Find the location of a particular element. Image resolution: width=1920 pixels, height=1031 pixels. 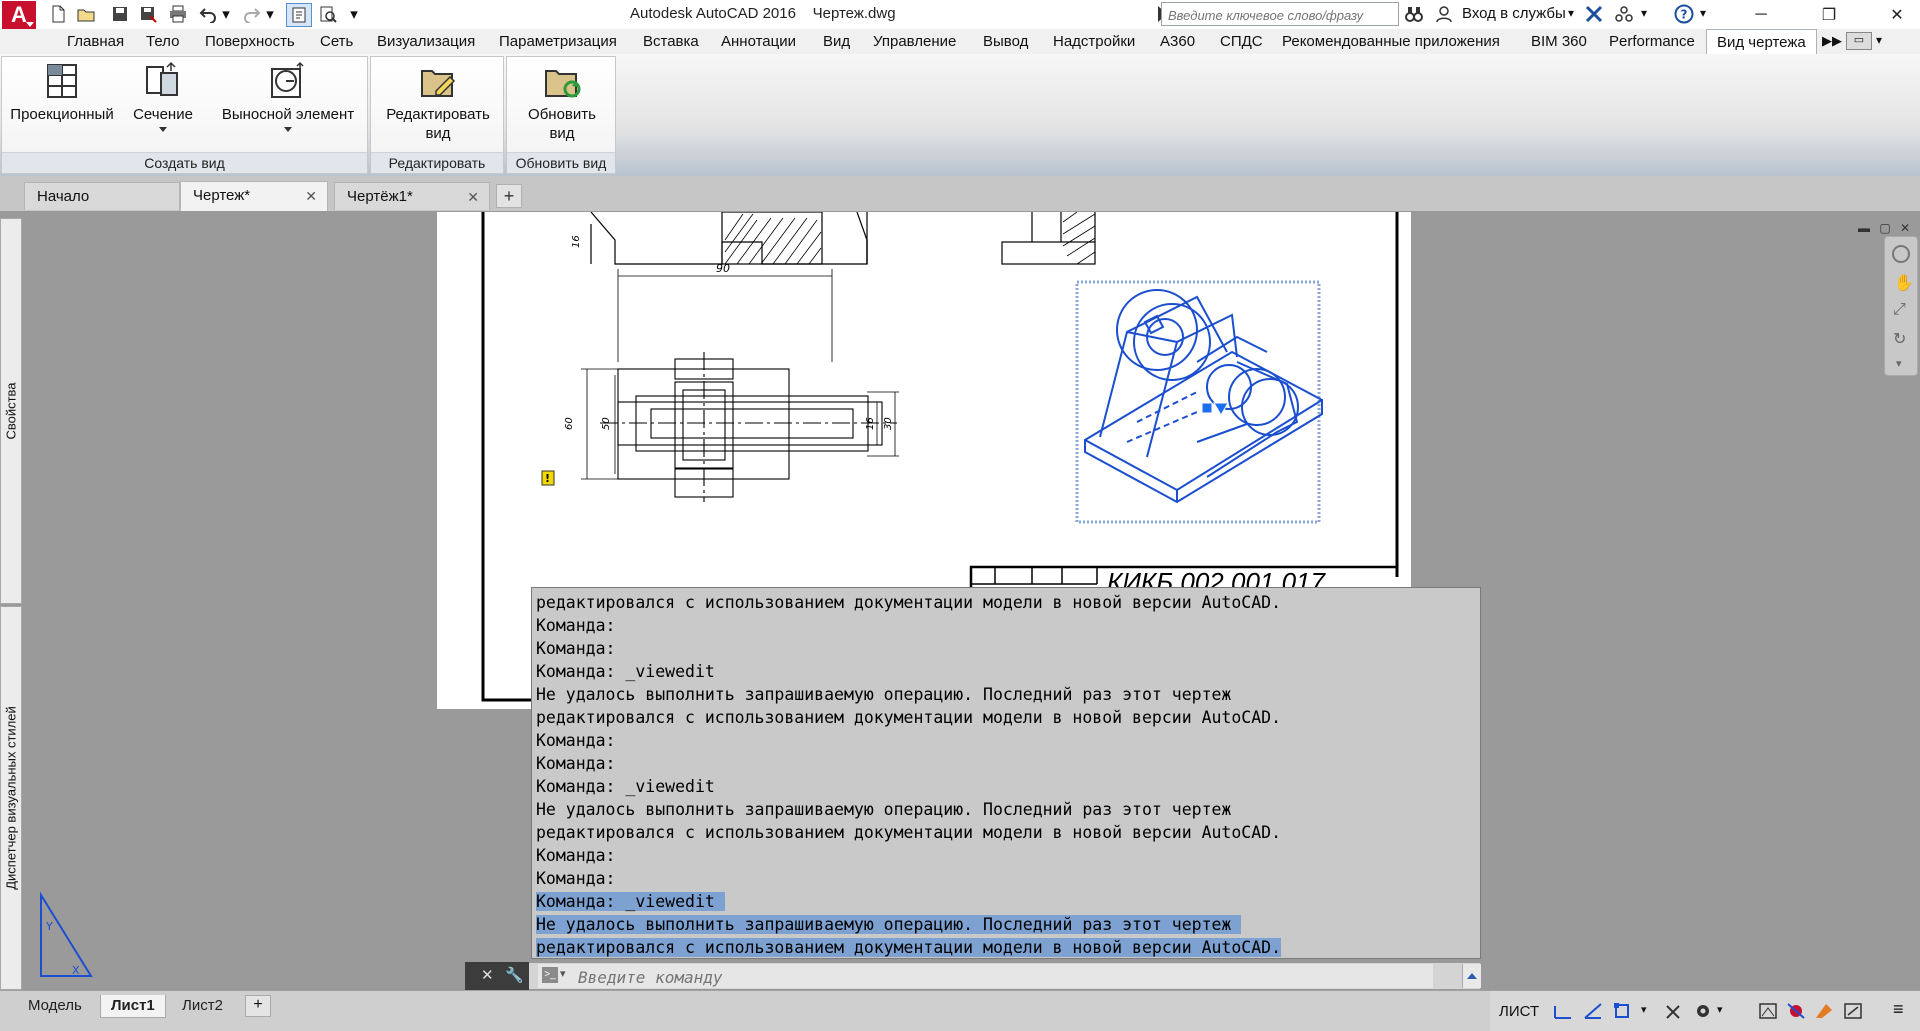

doc-tab-start: Начало is located at coordinates (102, 196).